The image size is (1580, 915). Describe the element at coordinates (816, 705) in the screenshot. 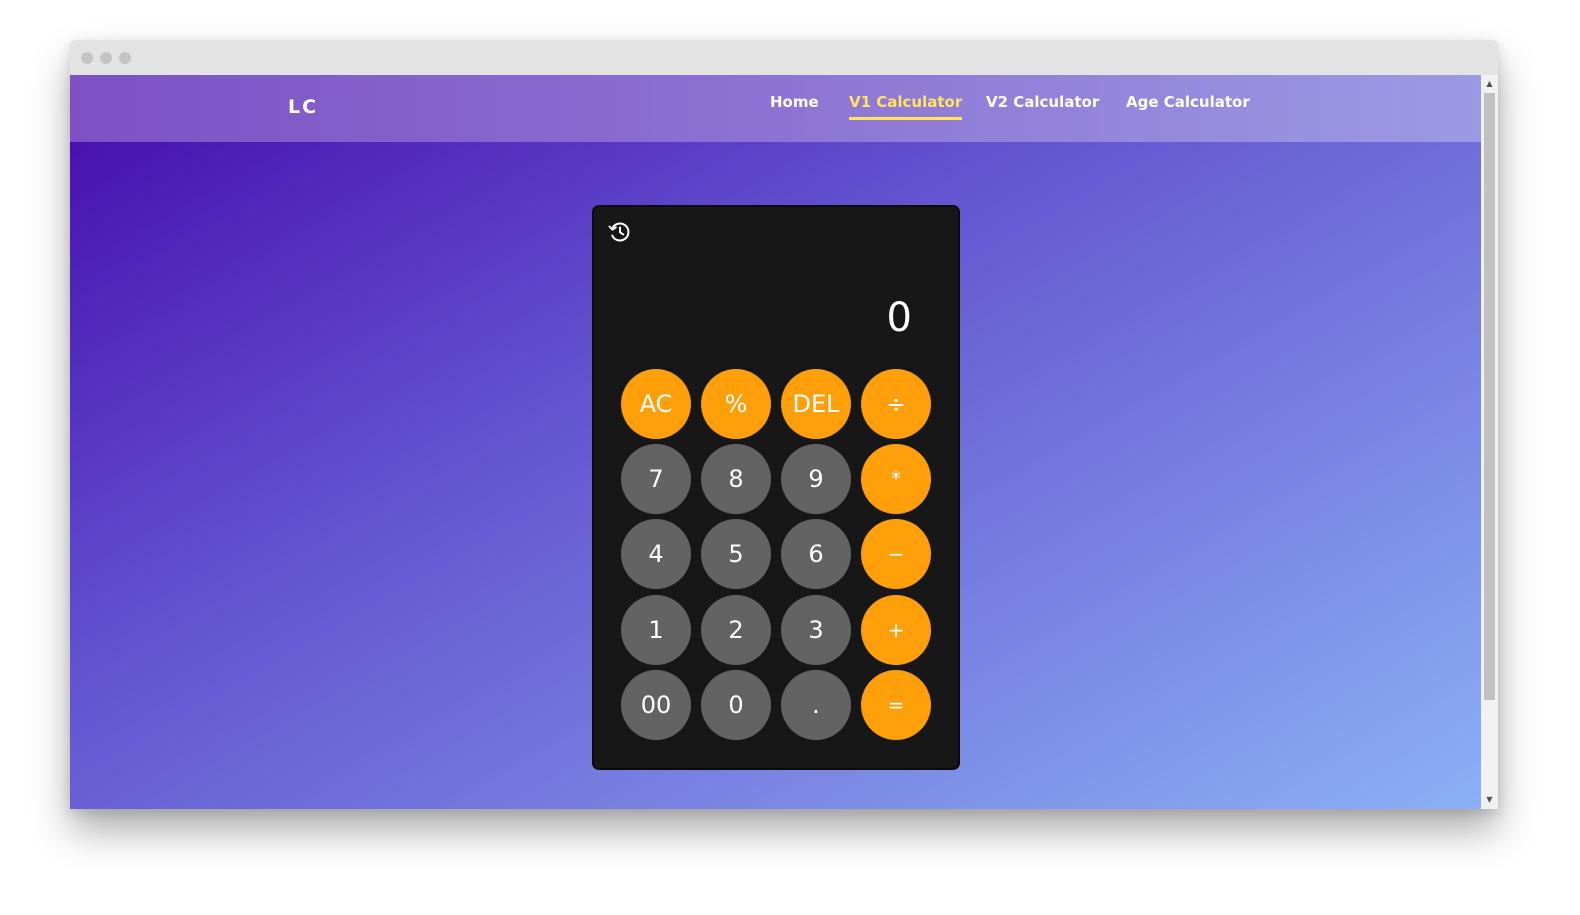

I see `key-decimal: .` at that location.